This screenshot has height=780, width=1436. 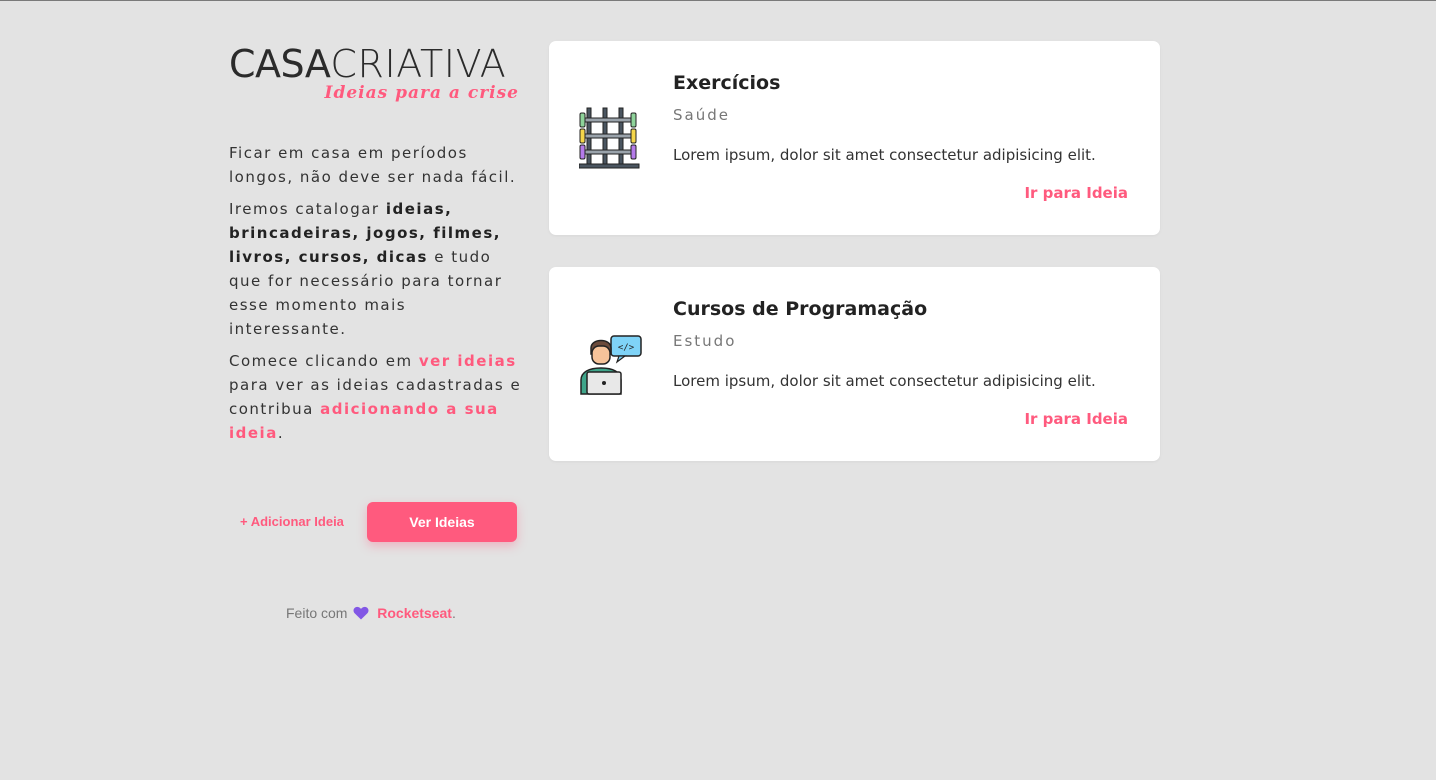 What do you see at coordinates (317, 613) in the screenshot?
I see `footer-text: Feito com` at bounding box center [317, 613].